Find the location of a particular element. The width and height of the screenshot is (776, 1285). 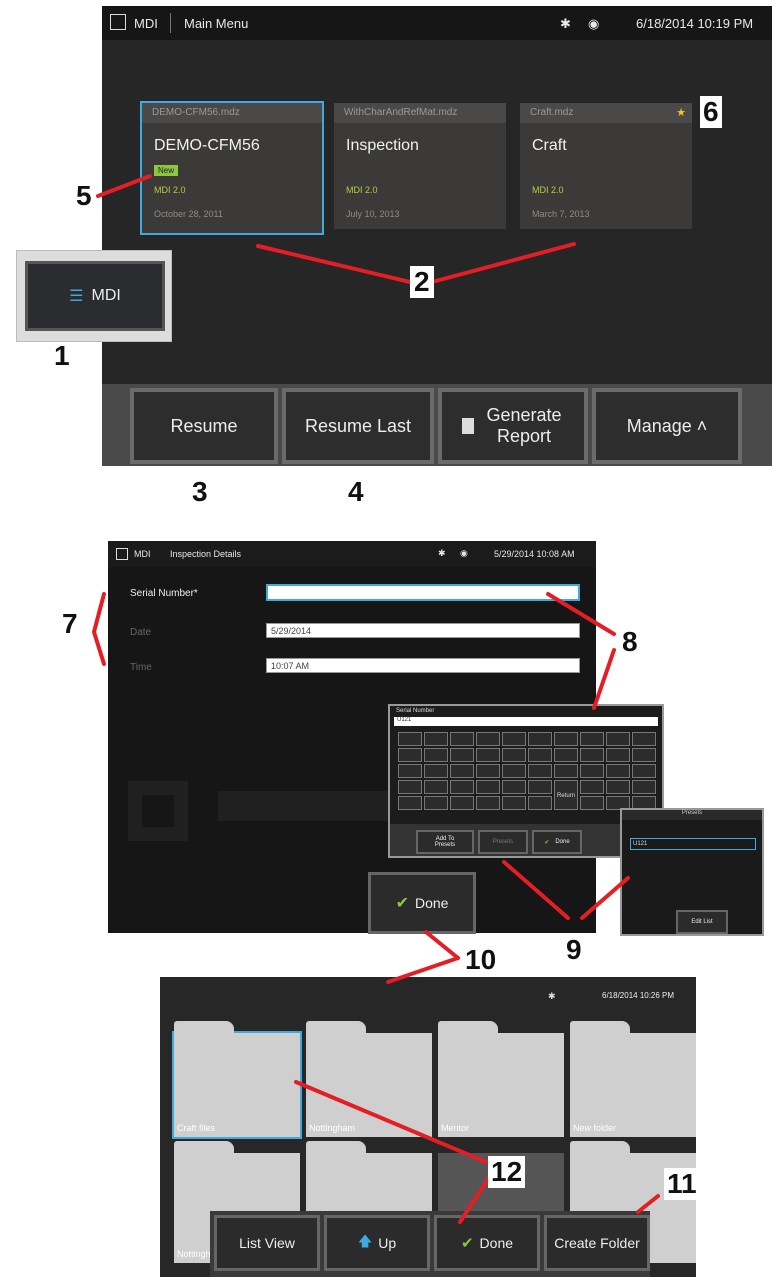

callout-7: 7 is located at coordinates (70, 623).